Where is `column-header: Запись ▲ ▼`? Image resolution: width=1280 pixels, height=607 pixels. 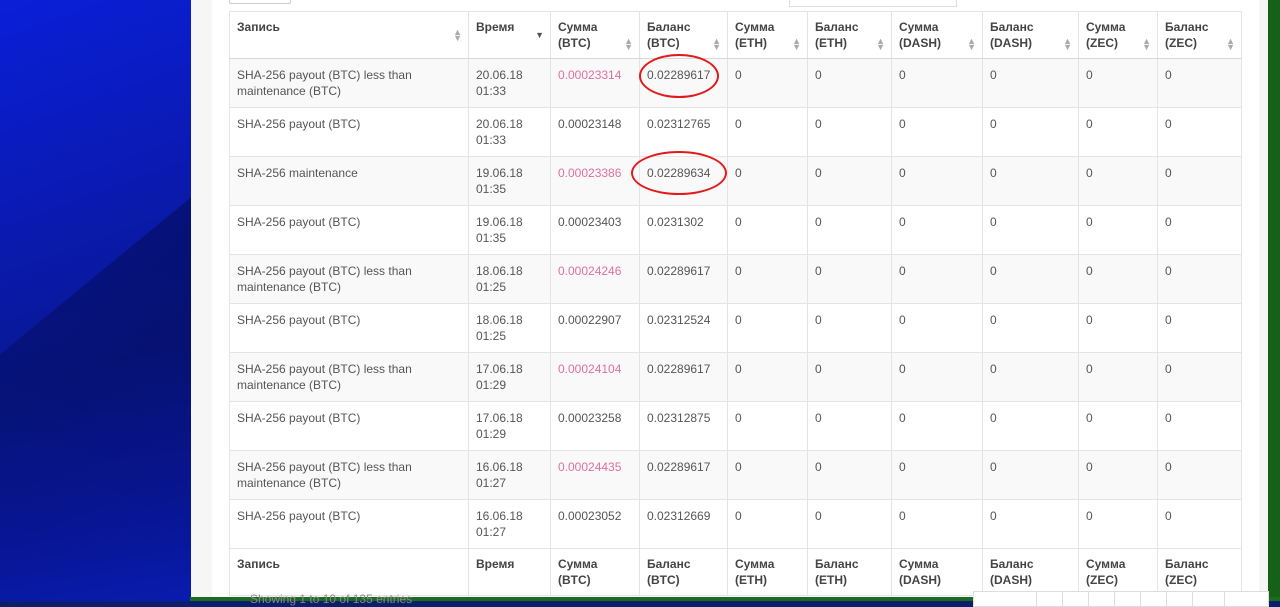 column-header: Запись ▲ ▼ is located at coordinates (349, 35).